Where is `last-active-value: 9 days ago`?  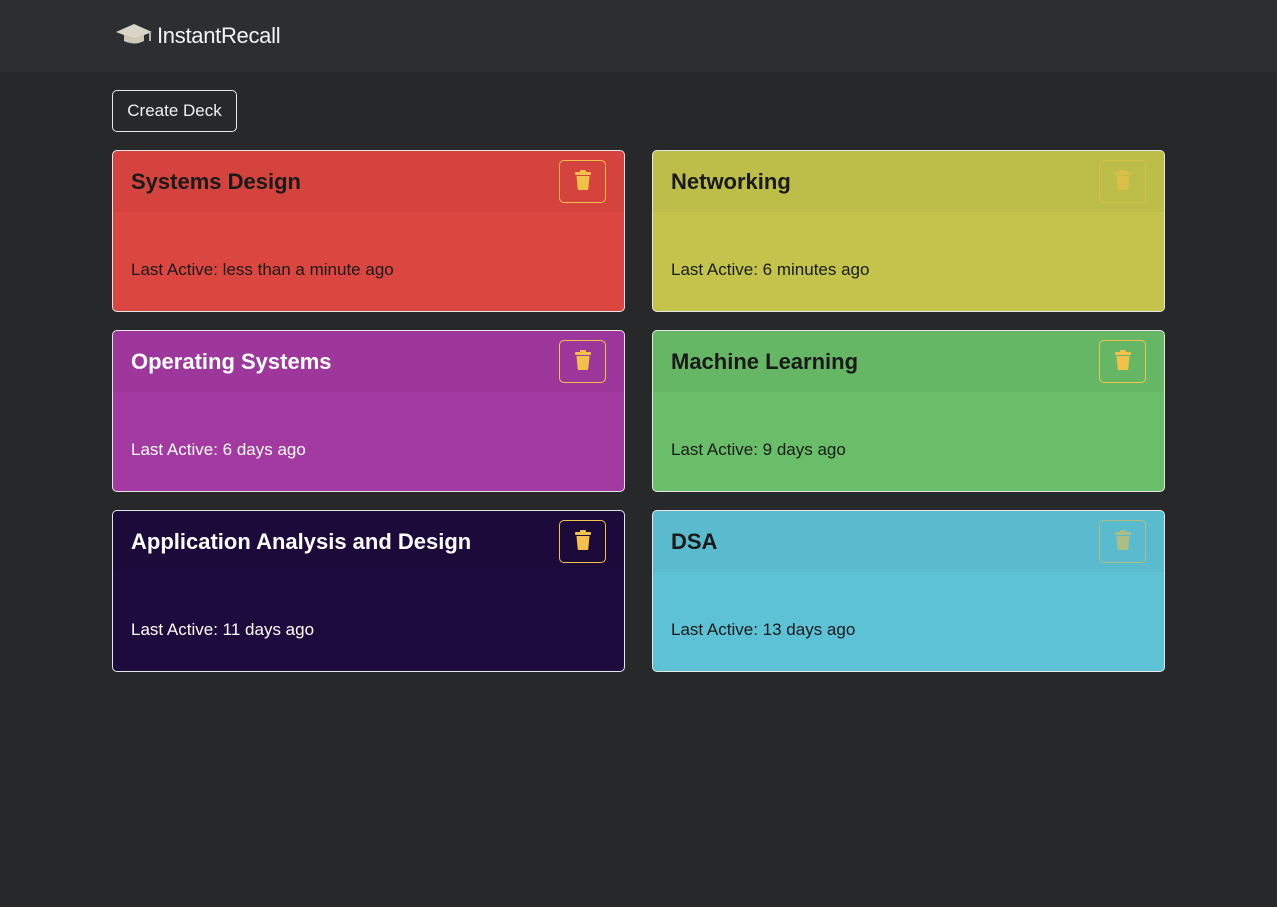
last-active-value: 9 days ago is located at coordinates (804, 449).